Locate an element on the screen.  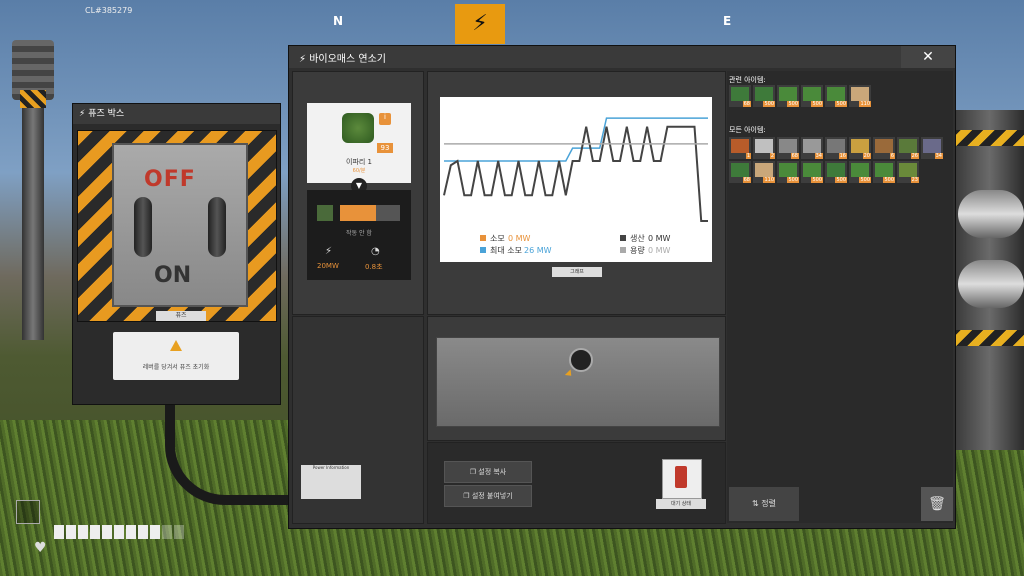
trash-button: 🗑 is located at coordinates (937, 504).